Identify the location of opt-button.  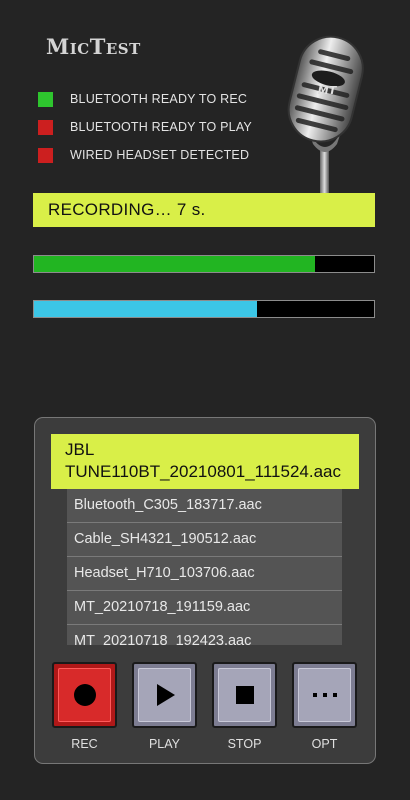
(324, 695).